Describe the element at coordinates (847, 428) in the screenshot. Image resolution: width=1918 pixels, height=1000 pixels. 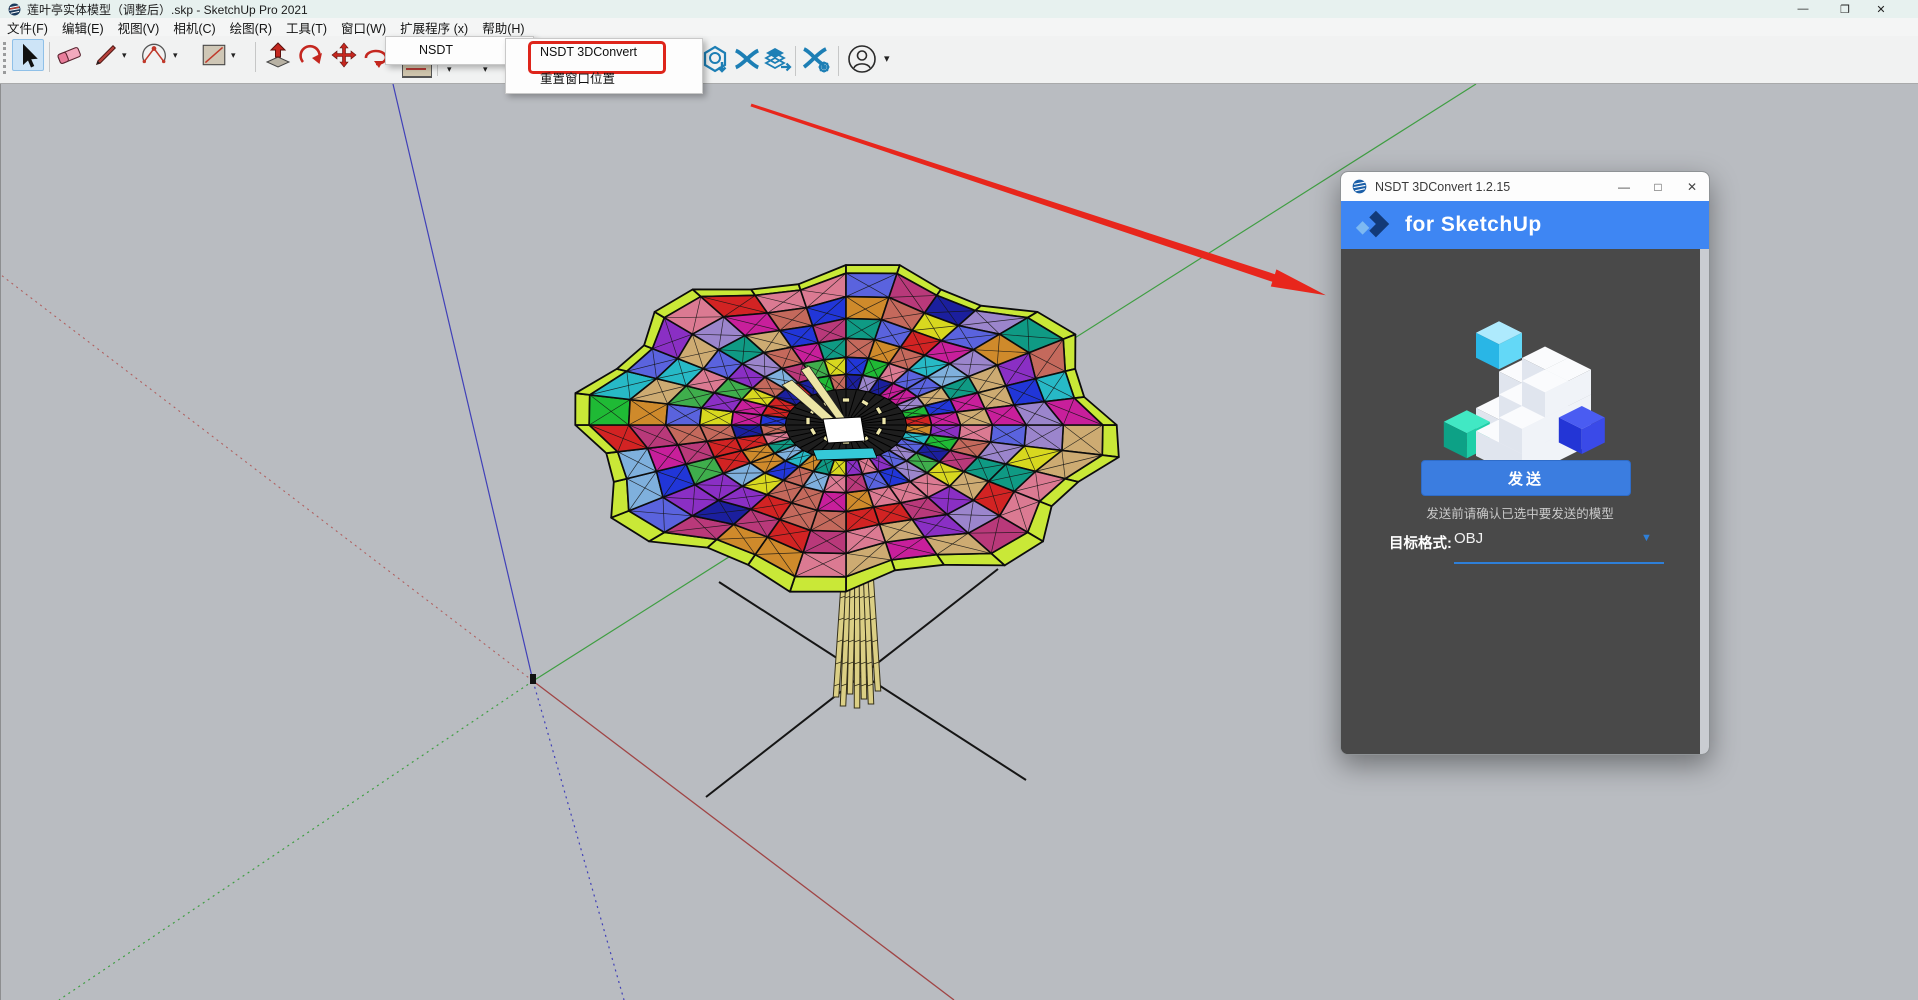
I see `lotus-canopy-model` at that location.